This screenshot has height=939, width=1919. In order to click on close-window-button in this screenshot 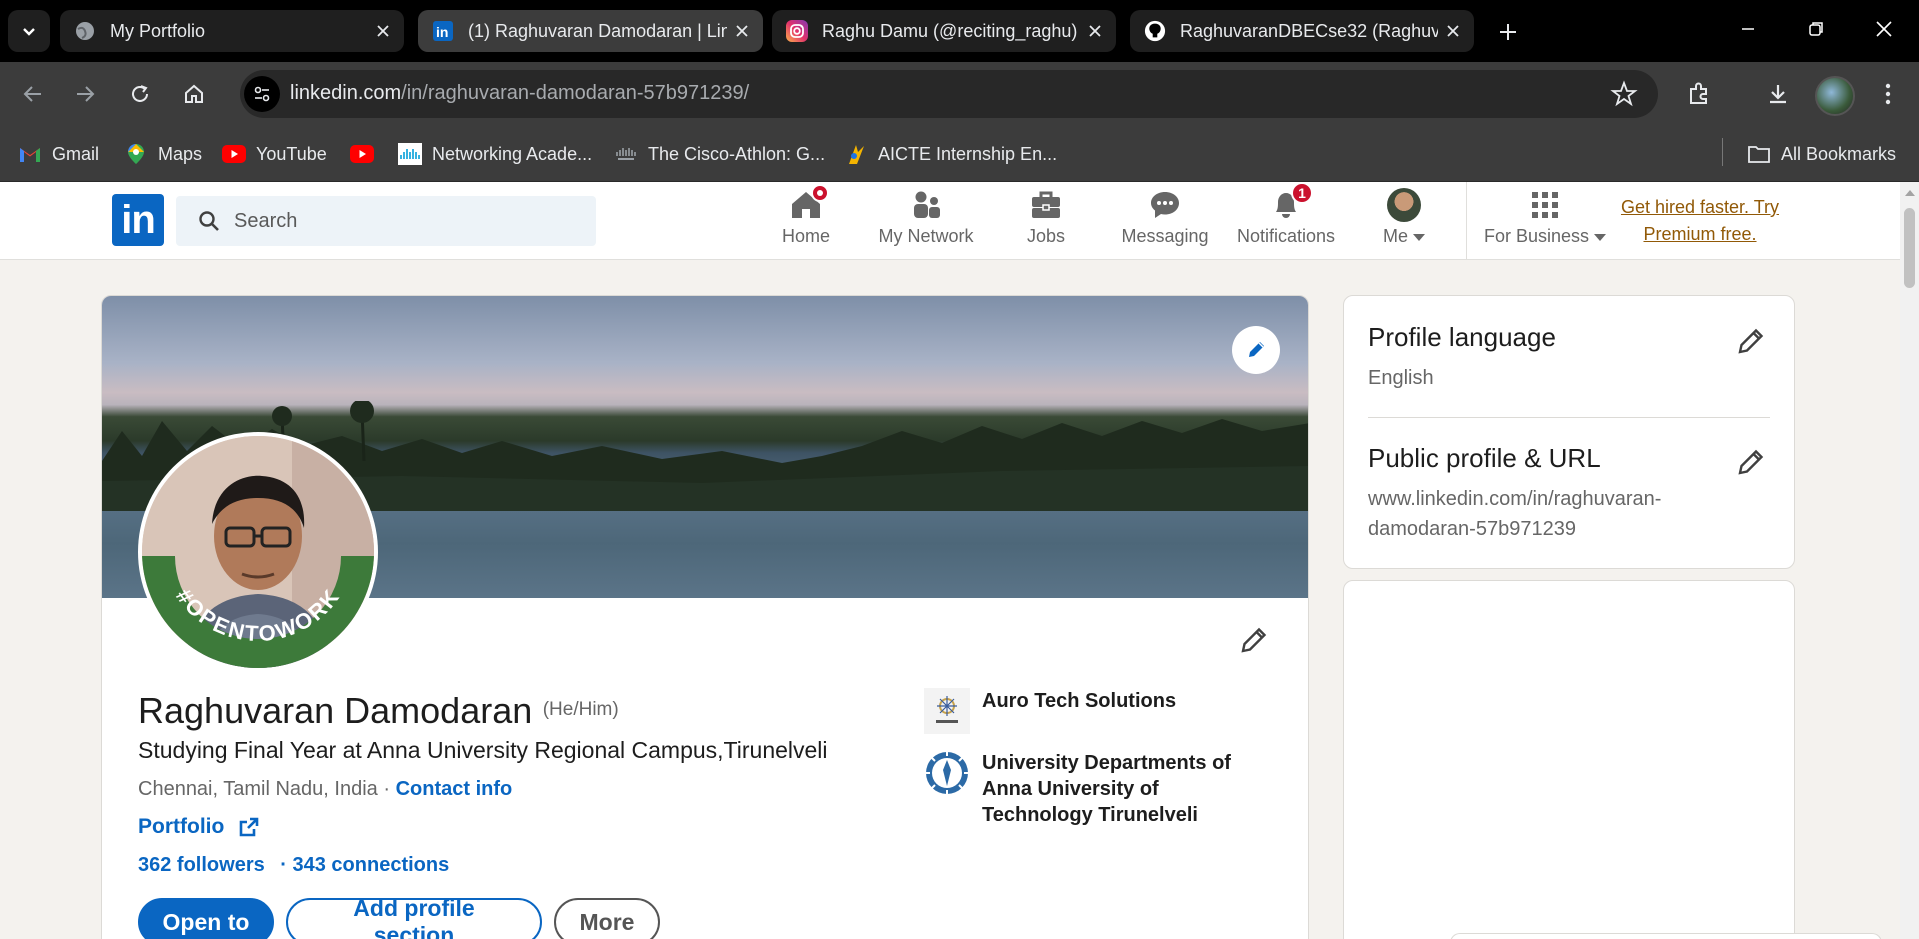, I will do `click(1884, 29)`.